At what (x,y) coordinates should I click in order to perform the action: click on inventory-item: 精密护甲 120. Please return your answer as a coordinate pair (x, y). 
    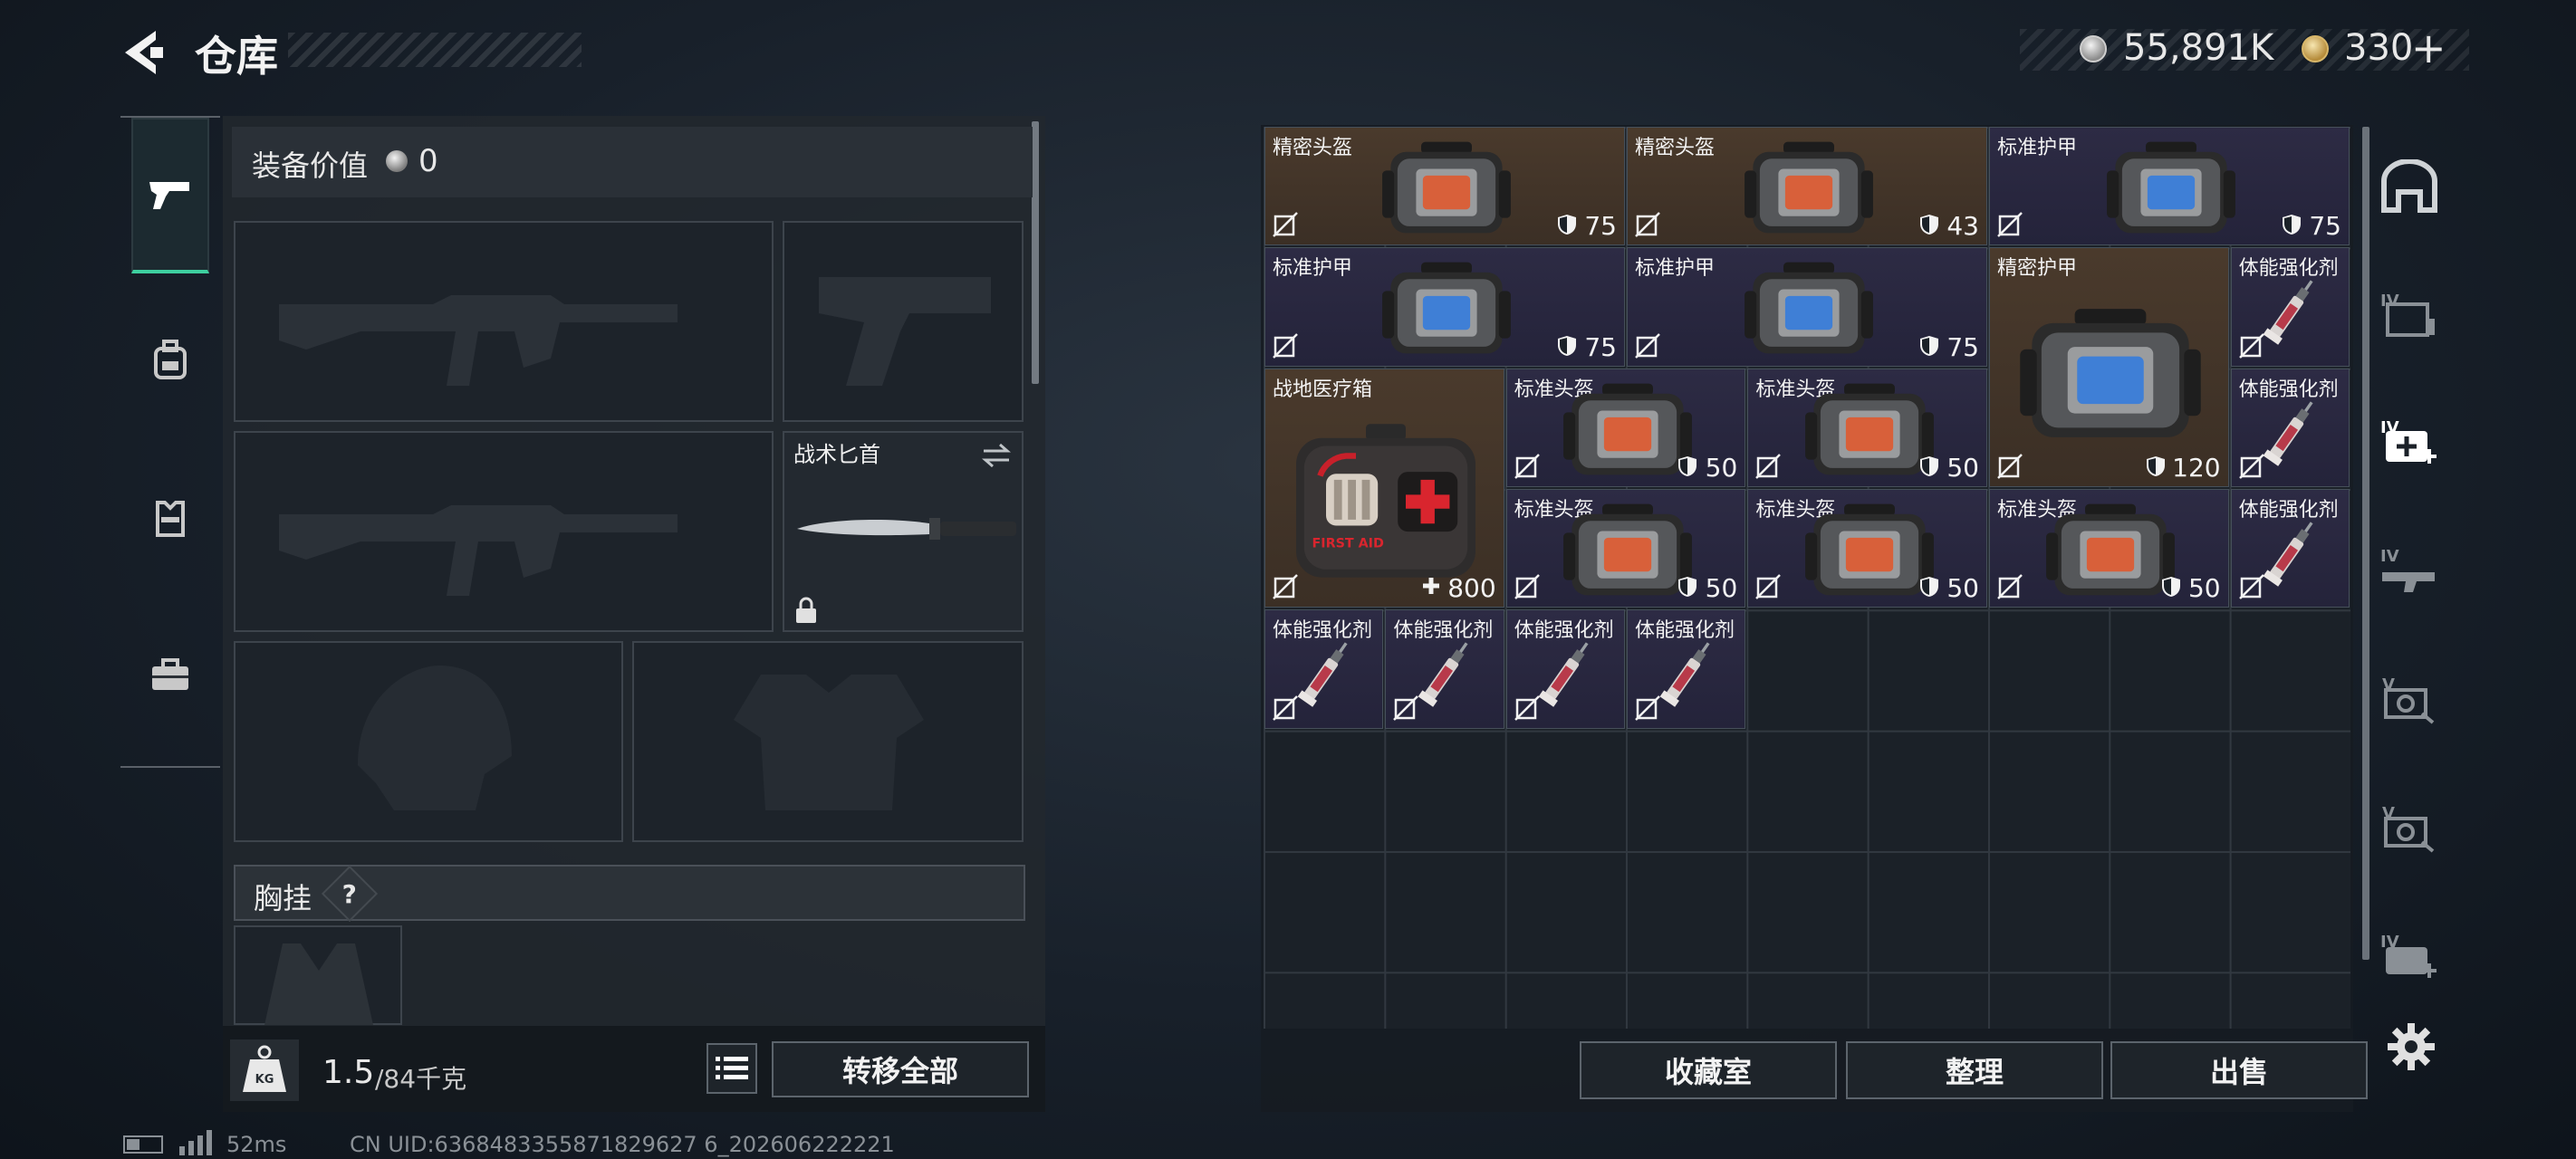
    Looking at the image, I should click on (2108, 367).